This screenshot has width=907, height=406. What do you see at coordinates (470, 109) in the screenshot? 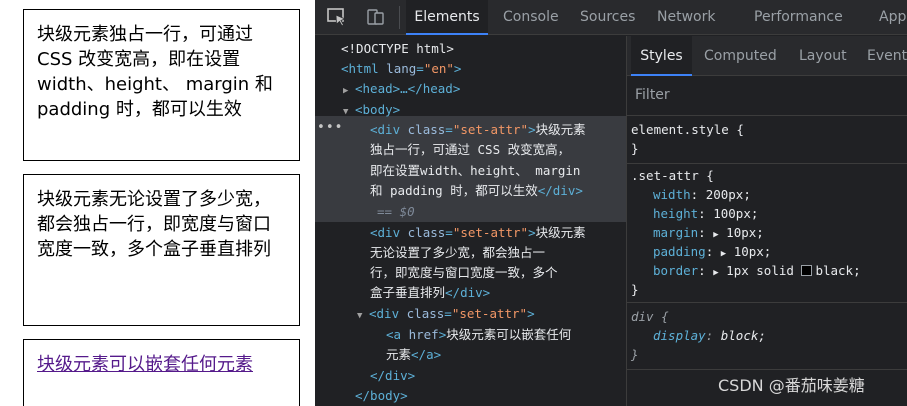
I see `dom-body: ▼ <body>` at bounding box center [470, 109].